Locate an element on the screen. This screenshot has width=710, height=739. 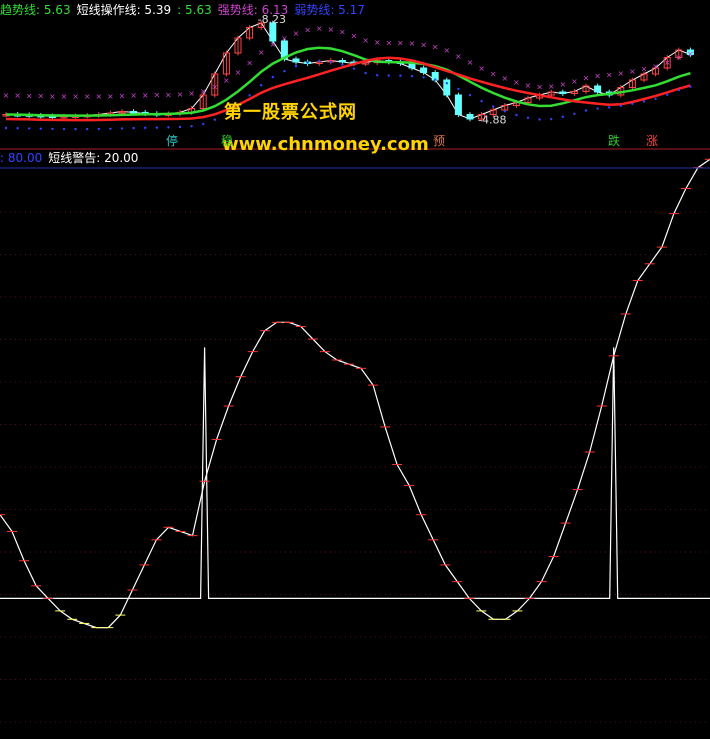
price-legend-item: 弱势线: 5.17 is located at coordinates (329, 10).